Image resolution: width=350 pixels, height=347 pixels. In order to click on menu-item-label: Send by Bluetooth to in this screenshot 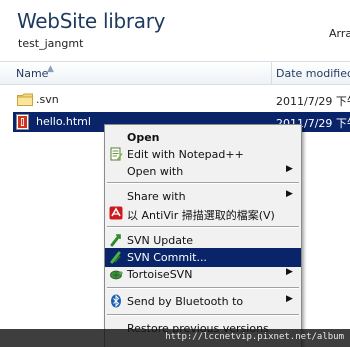, I will do `click(185, 301)`.